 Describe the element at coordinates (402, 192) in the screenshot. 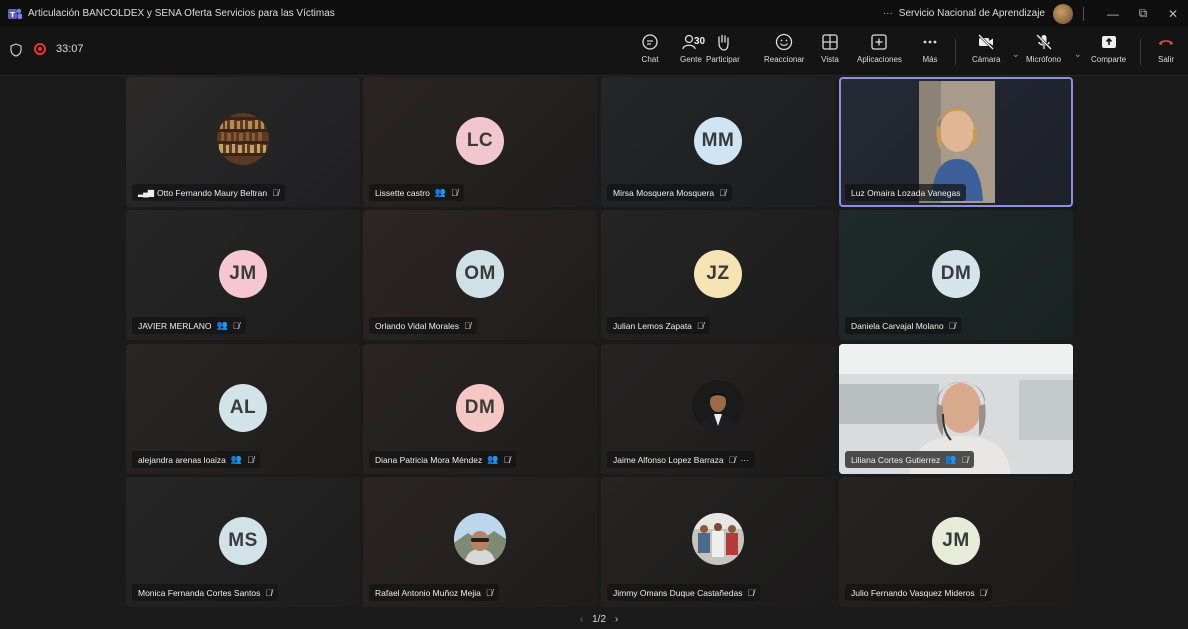

I see `participant-name: Lissette castro` at that location.